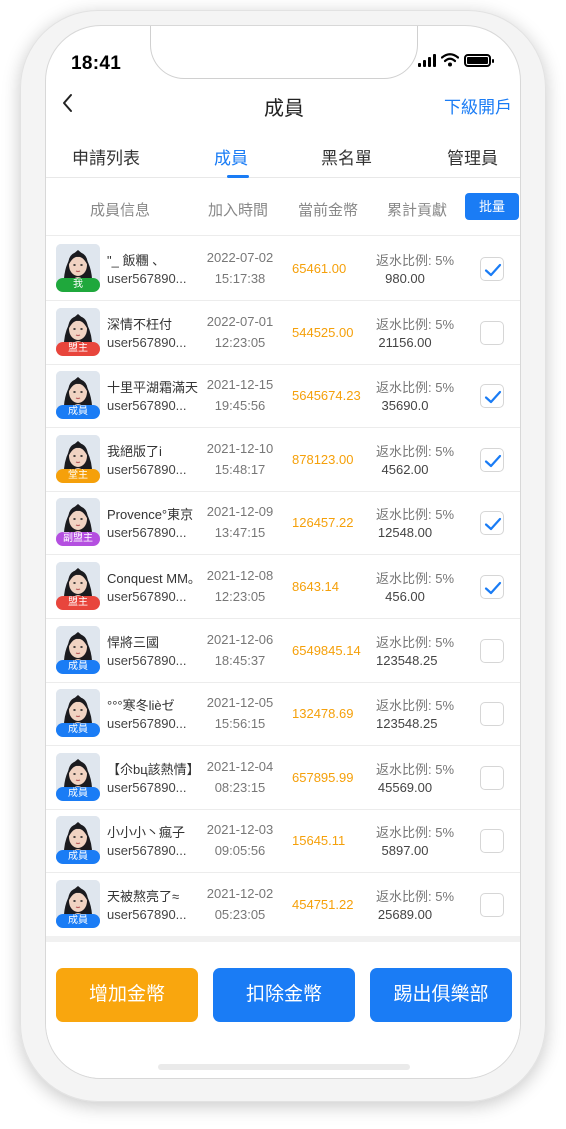  Describe the element at coordinates (319, 841) in the screenshot. I see `current-coins: 15645.11` at that location.